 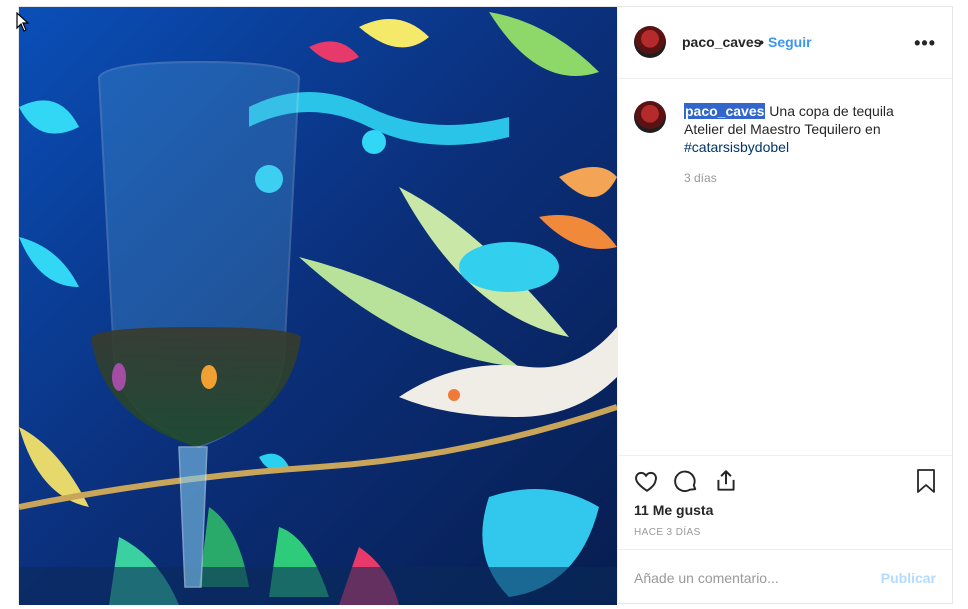 I want to click on bookmark-icon, so click(x=926, y=483).